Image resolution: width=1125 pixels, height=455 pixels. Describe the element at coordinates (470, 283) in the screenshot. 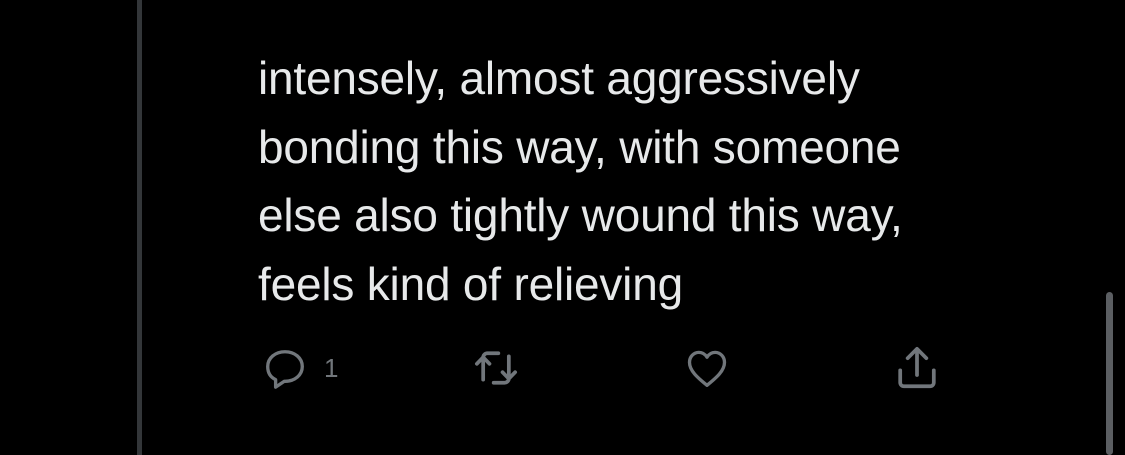

I see `tweet-text-line: feels kind of relieving` at that location.